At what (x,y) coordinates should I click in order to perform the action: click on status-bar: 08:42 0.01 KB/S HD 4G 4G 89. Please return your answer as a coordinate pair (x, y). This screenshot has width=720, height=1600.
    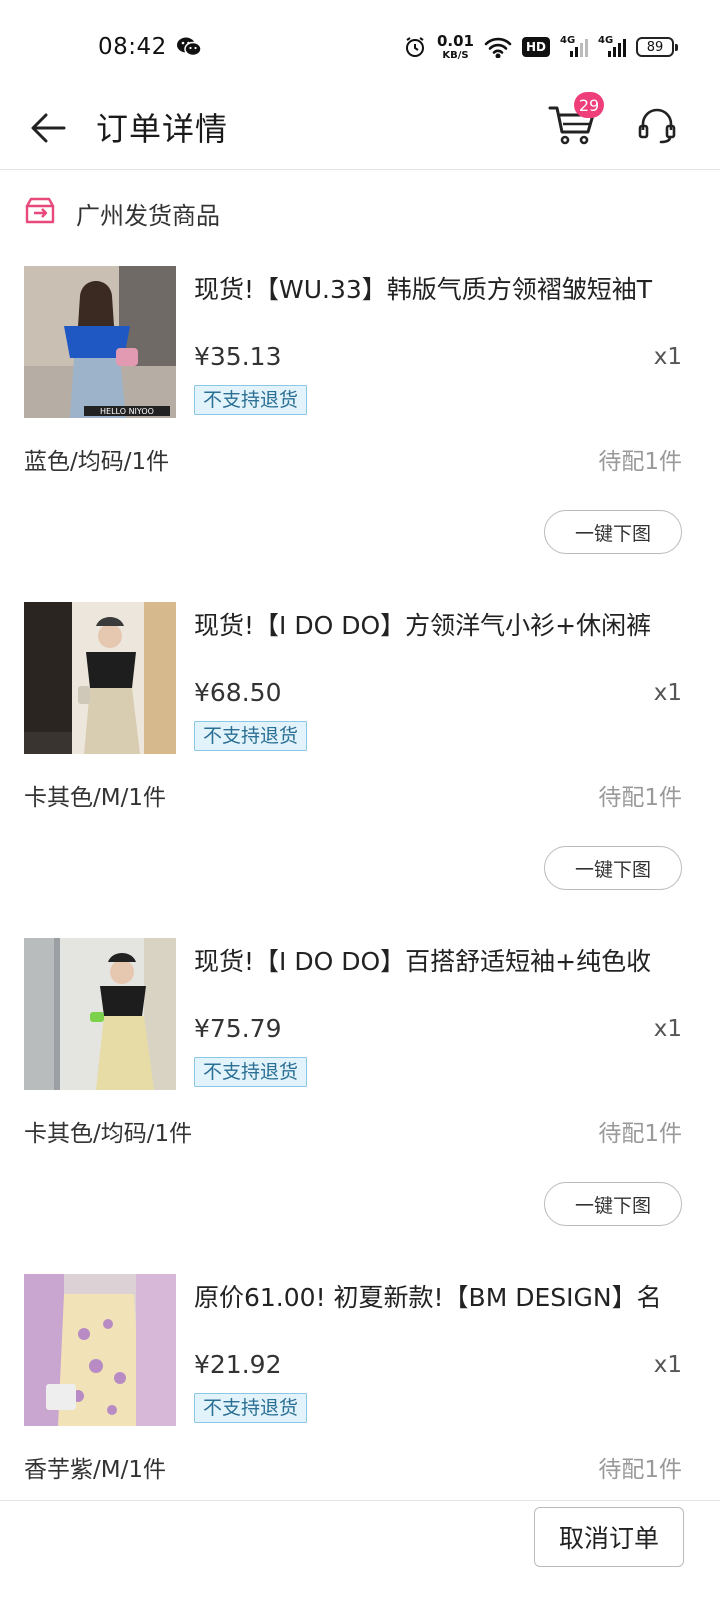
    Looking at the image, I should click on (360, 44).